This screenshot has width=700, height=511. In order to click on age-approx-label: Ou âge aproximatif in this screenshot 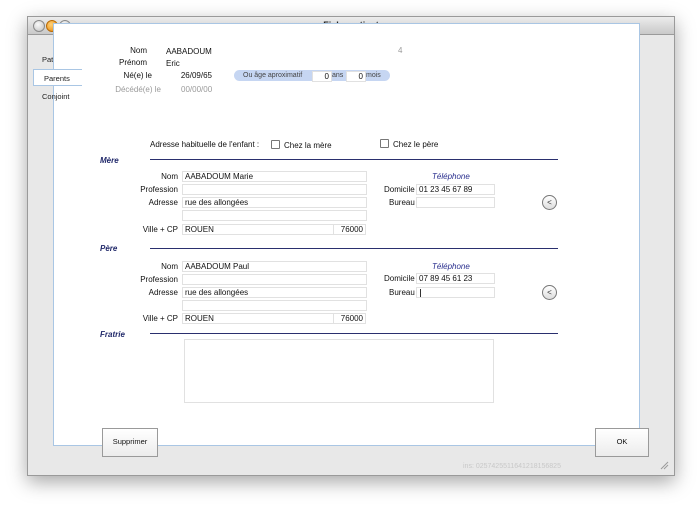, I will do `click(273, 75)`.